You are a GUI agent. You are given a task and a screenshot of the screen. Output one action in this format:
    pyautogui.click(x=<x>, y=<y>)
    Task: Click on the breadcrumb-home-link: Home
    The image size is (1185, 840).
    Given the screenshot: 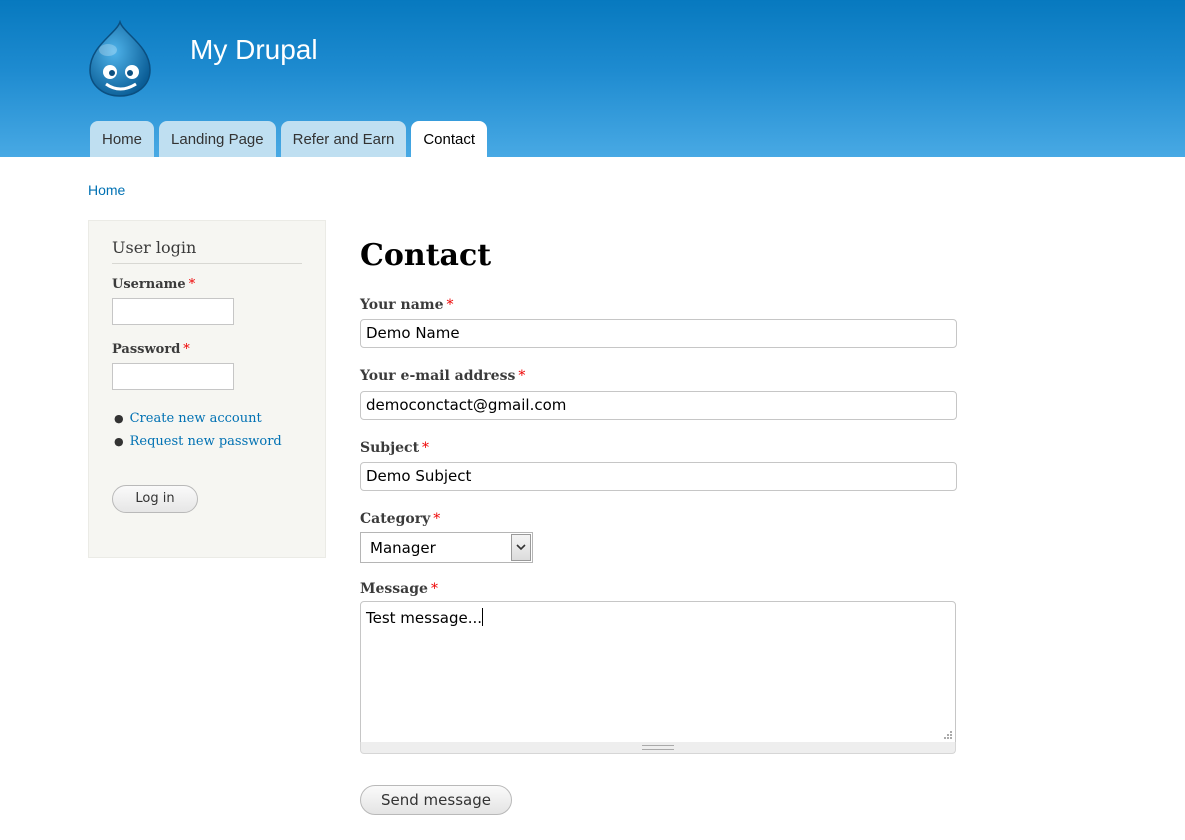 What is the action you would take?
    pyautogui.click(x=106, y=190)
    